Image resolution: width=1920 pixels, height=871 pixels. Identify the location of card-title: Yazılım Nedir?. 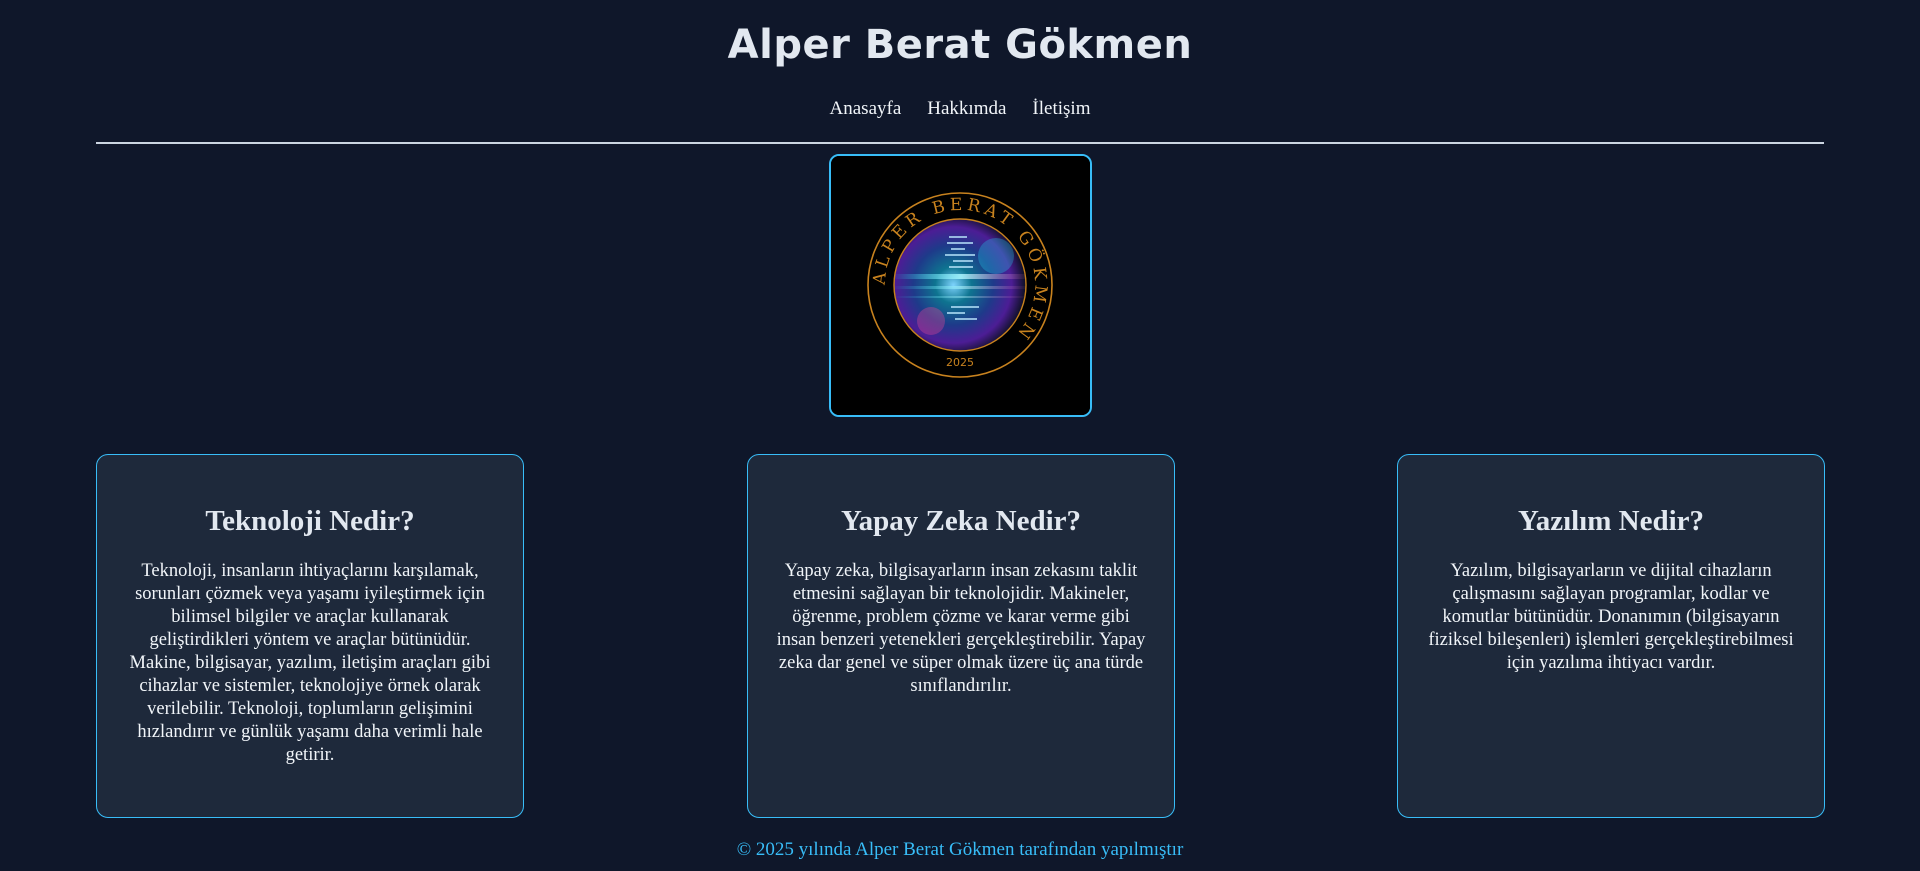
(1611, 521).